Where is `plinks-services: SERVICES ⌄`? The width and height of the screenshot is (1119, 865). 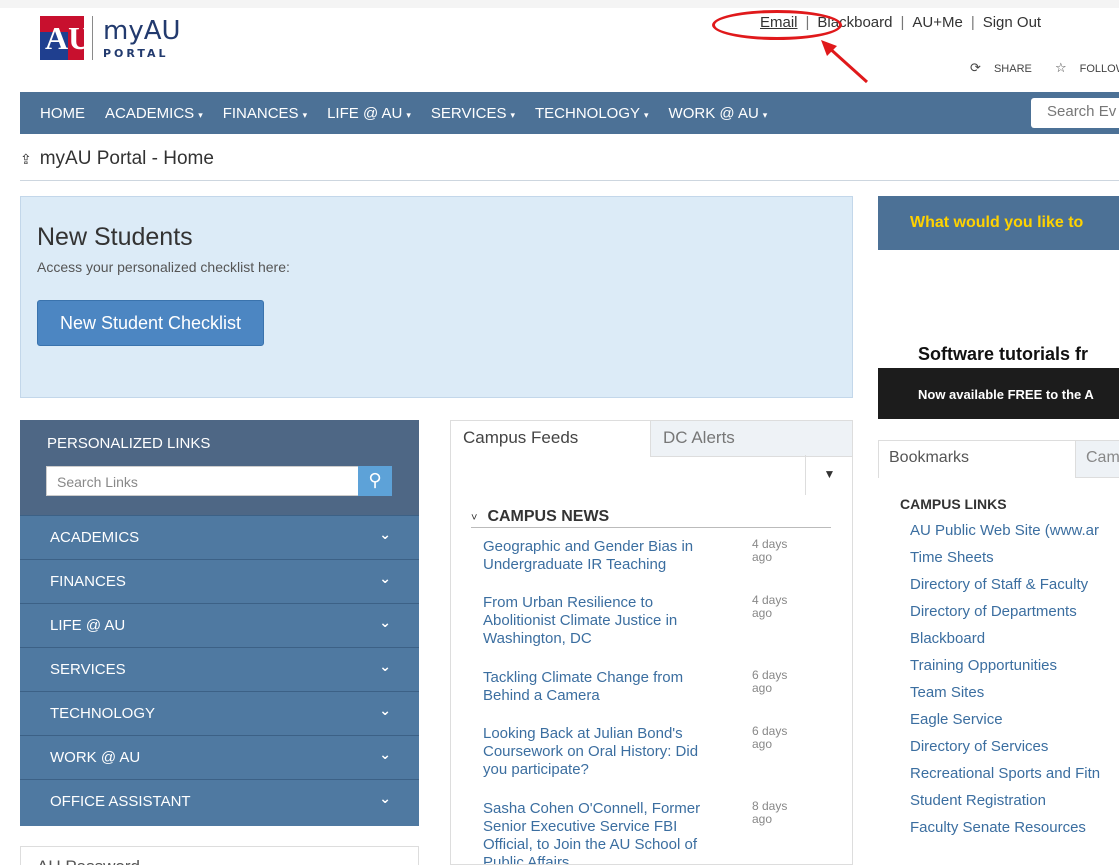 plinks-services: SERVICES ⌄ is located at coordinates (219, 669).